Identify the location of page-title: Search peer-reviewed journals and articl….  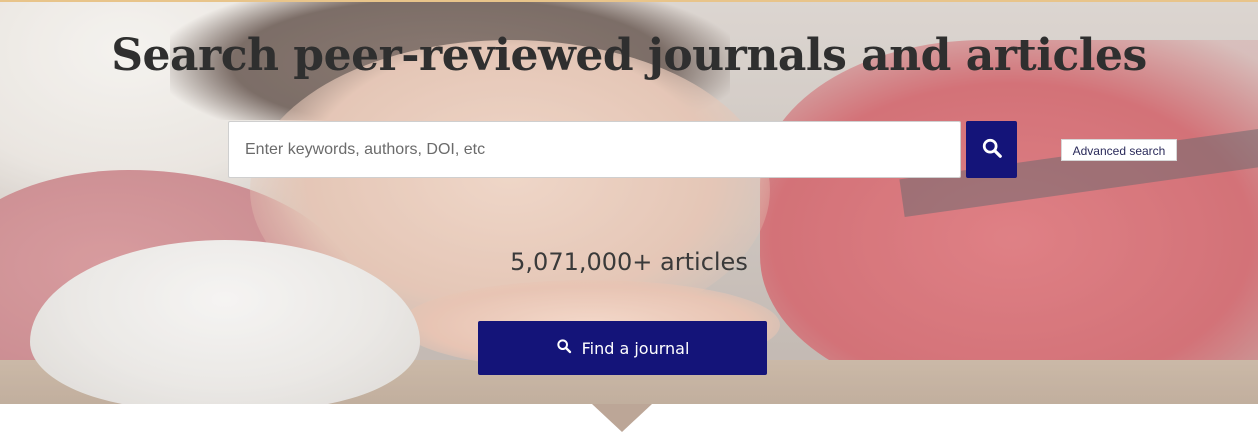
(629, 55).